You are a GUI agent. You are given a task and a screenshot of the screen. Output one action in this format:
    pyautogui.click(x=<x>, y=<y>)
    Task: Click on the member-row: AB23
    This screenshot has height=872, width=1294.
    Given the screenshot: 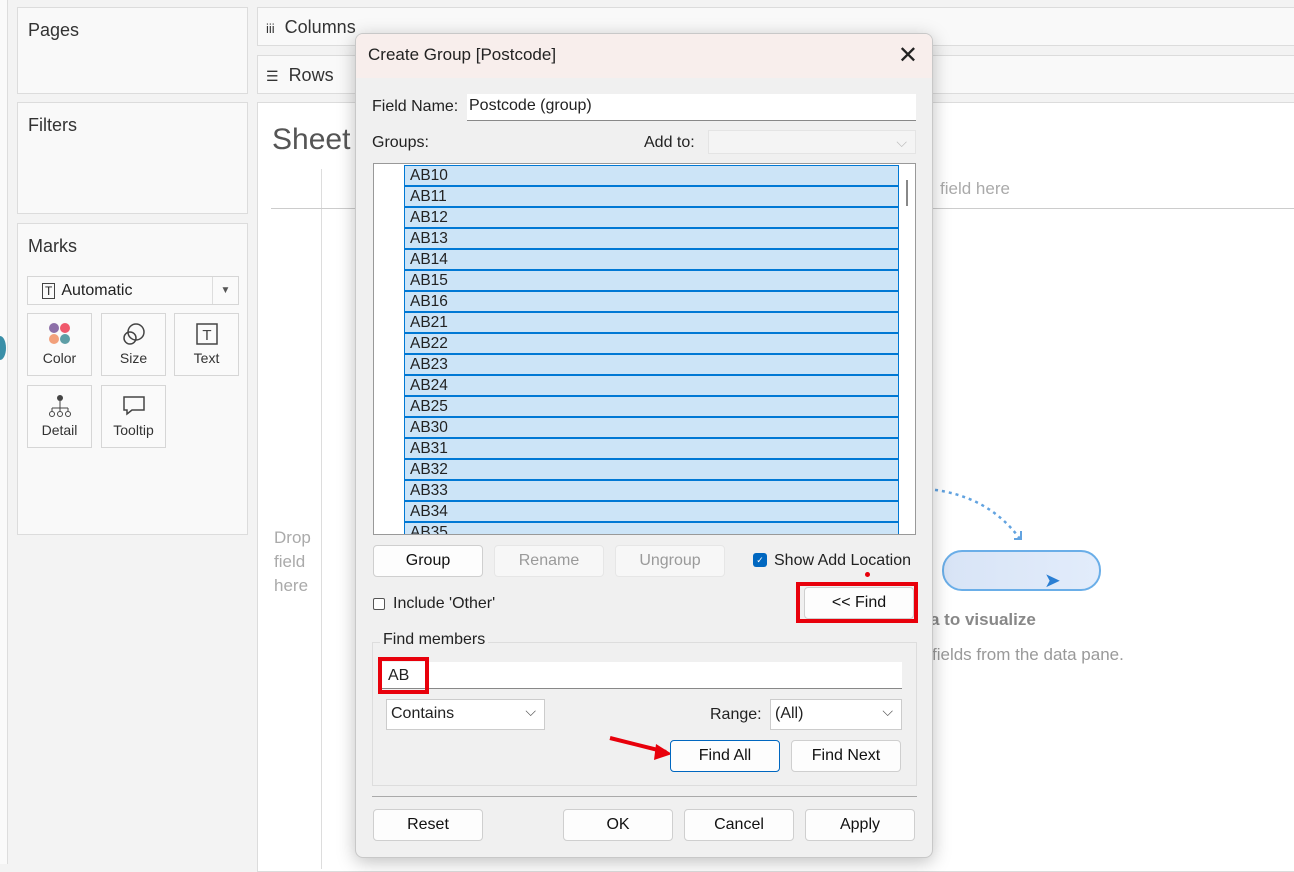 What is the action you would take?
    pyautogui.click(x=651, y=364)
    